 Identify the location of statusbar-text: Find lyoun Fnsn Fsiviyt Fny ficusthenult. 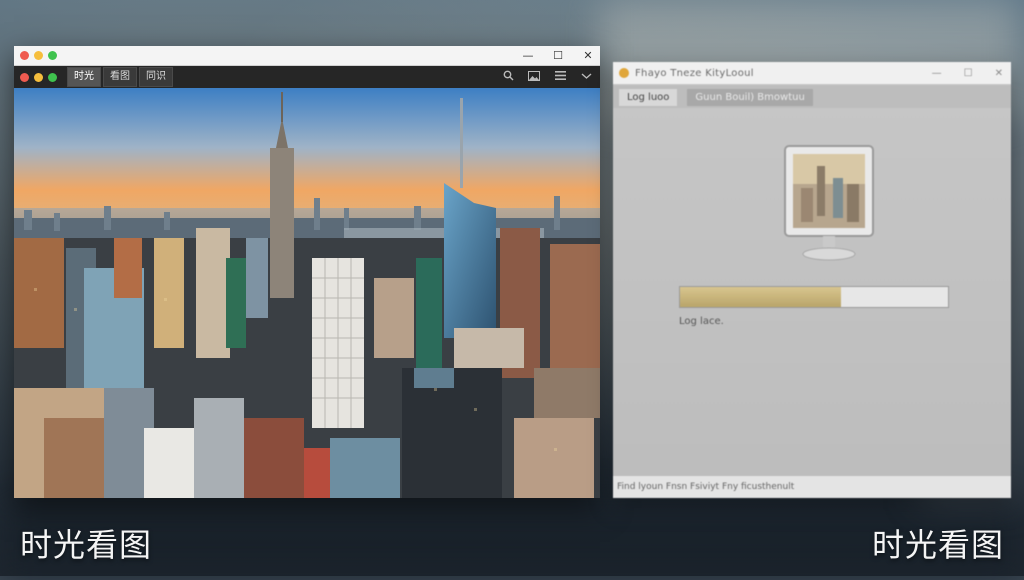
(706, 487).